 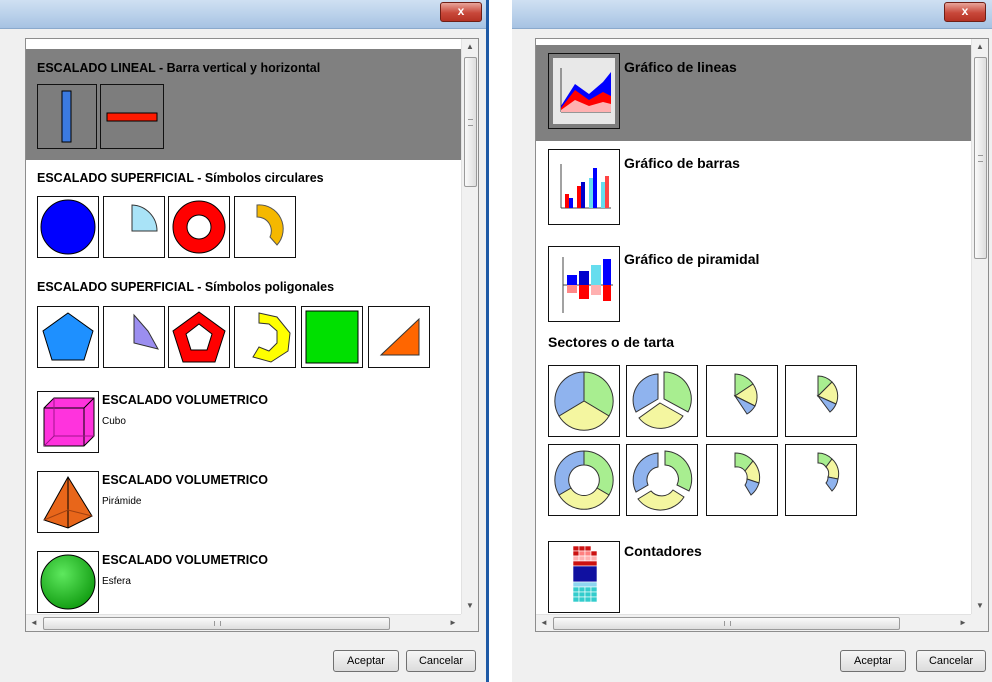 I want to click on exploded-pie-thumbnail, so click(x=662, y=401).